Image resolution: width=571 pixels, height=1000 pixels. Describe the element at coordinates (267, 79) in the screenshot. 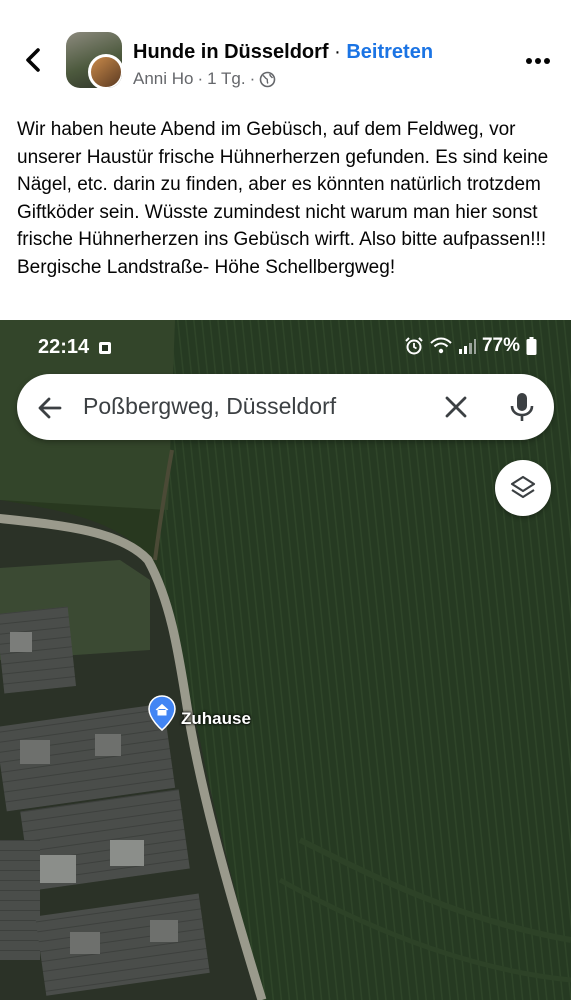

I see `globe-icon` at that location.